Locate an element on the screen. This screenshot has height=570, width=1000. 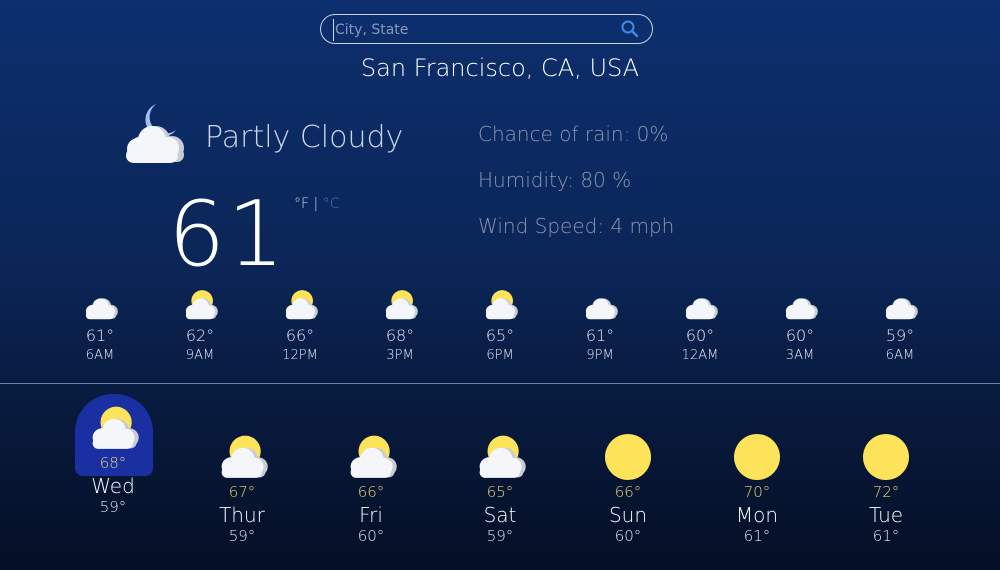
daily-item-sun: 66° Sun 60° is located at coordinates (628, 489).